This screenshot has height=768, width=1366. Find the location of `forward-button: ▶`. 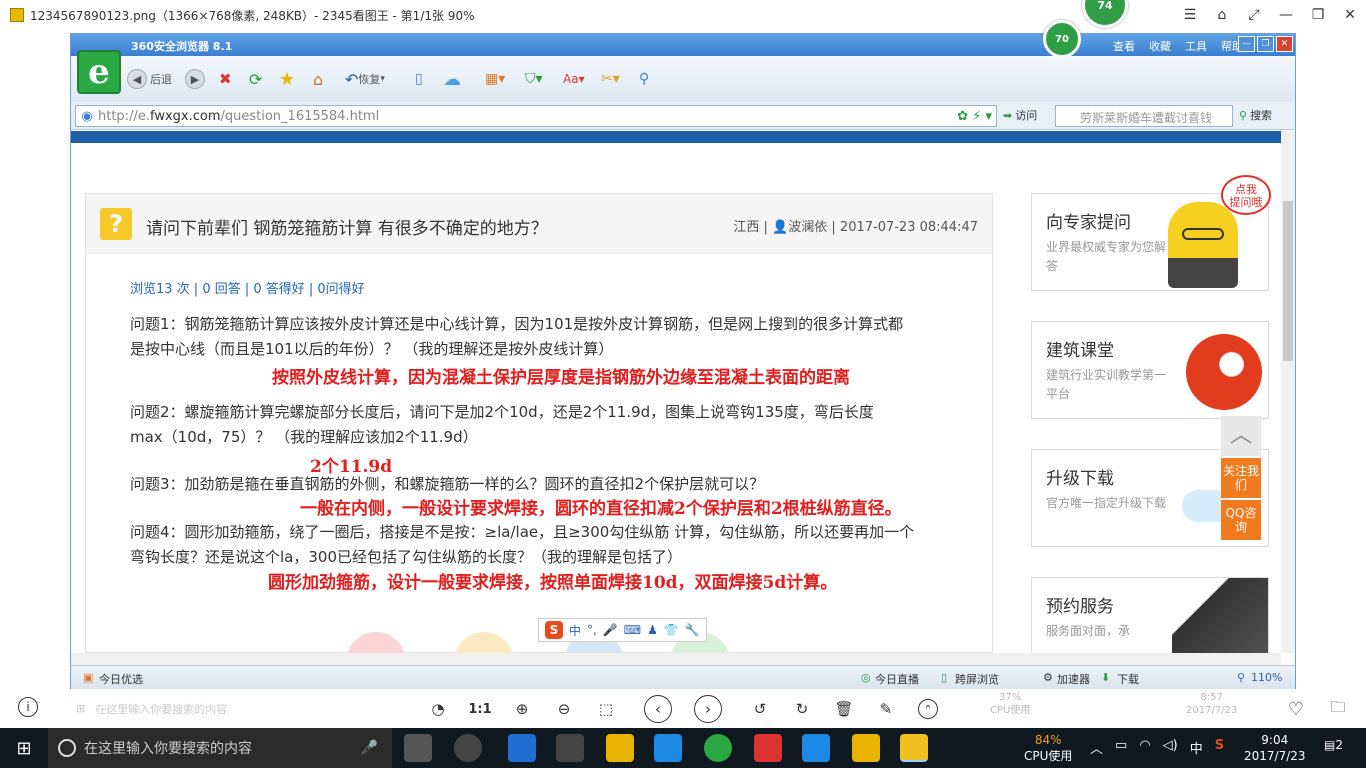

forward-button: ▶ is located at coordinates (196, 79).